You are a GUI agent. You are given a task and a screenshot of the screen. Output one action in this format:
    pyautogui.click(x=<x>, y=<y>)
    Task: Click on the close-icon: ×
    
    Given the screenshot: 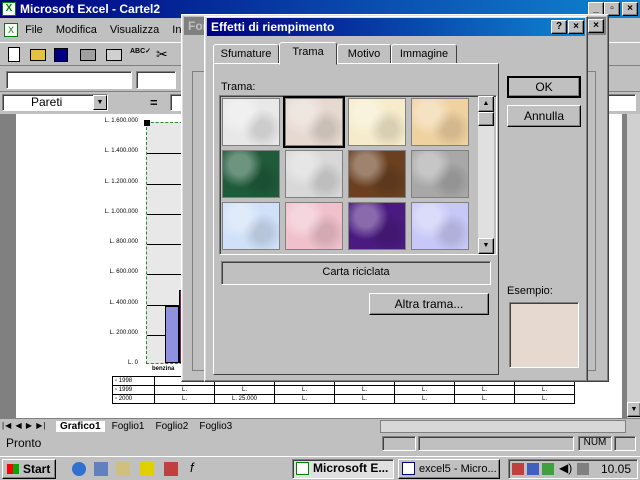 What is the action you would take?
    pyautogui.click(x=576, y=27)
    